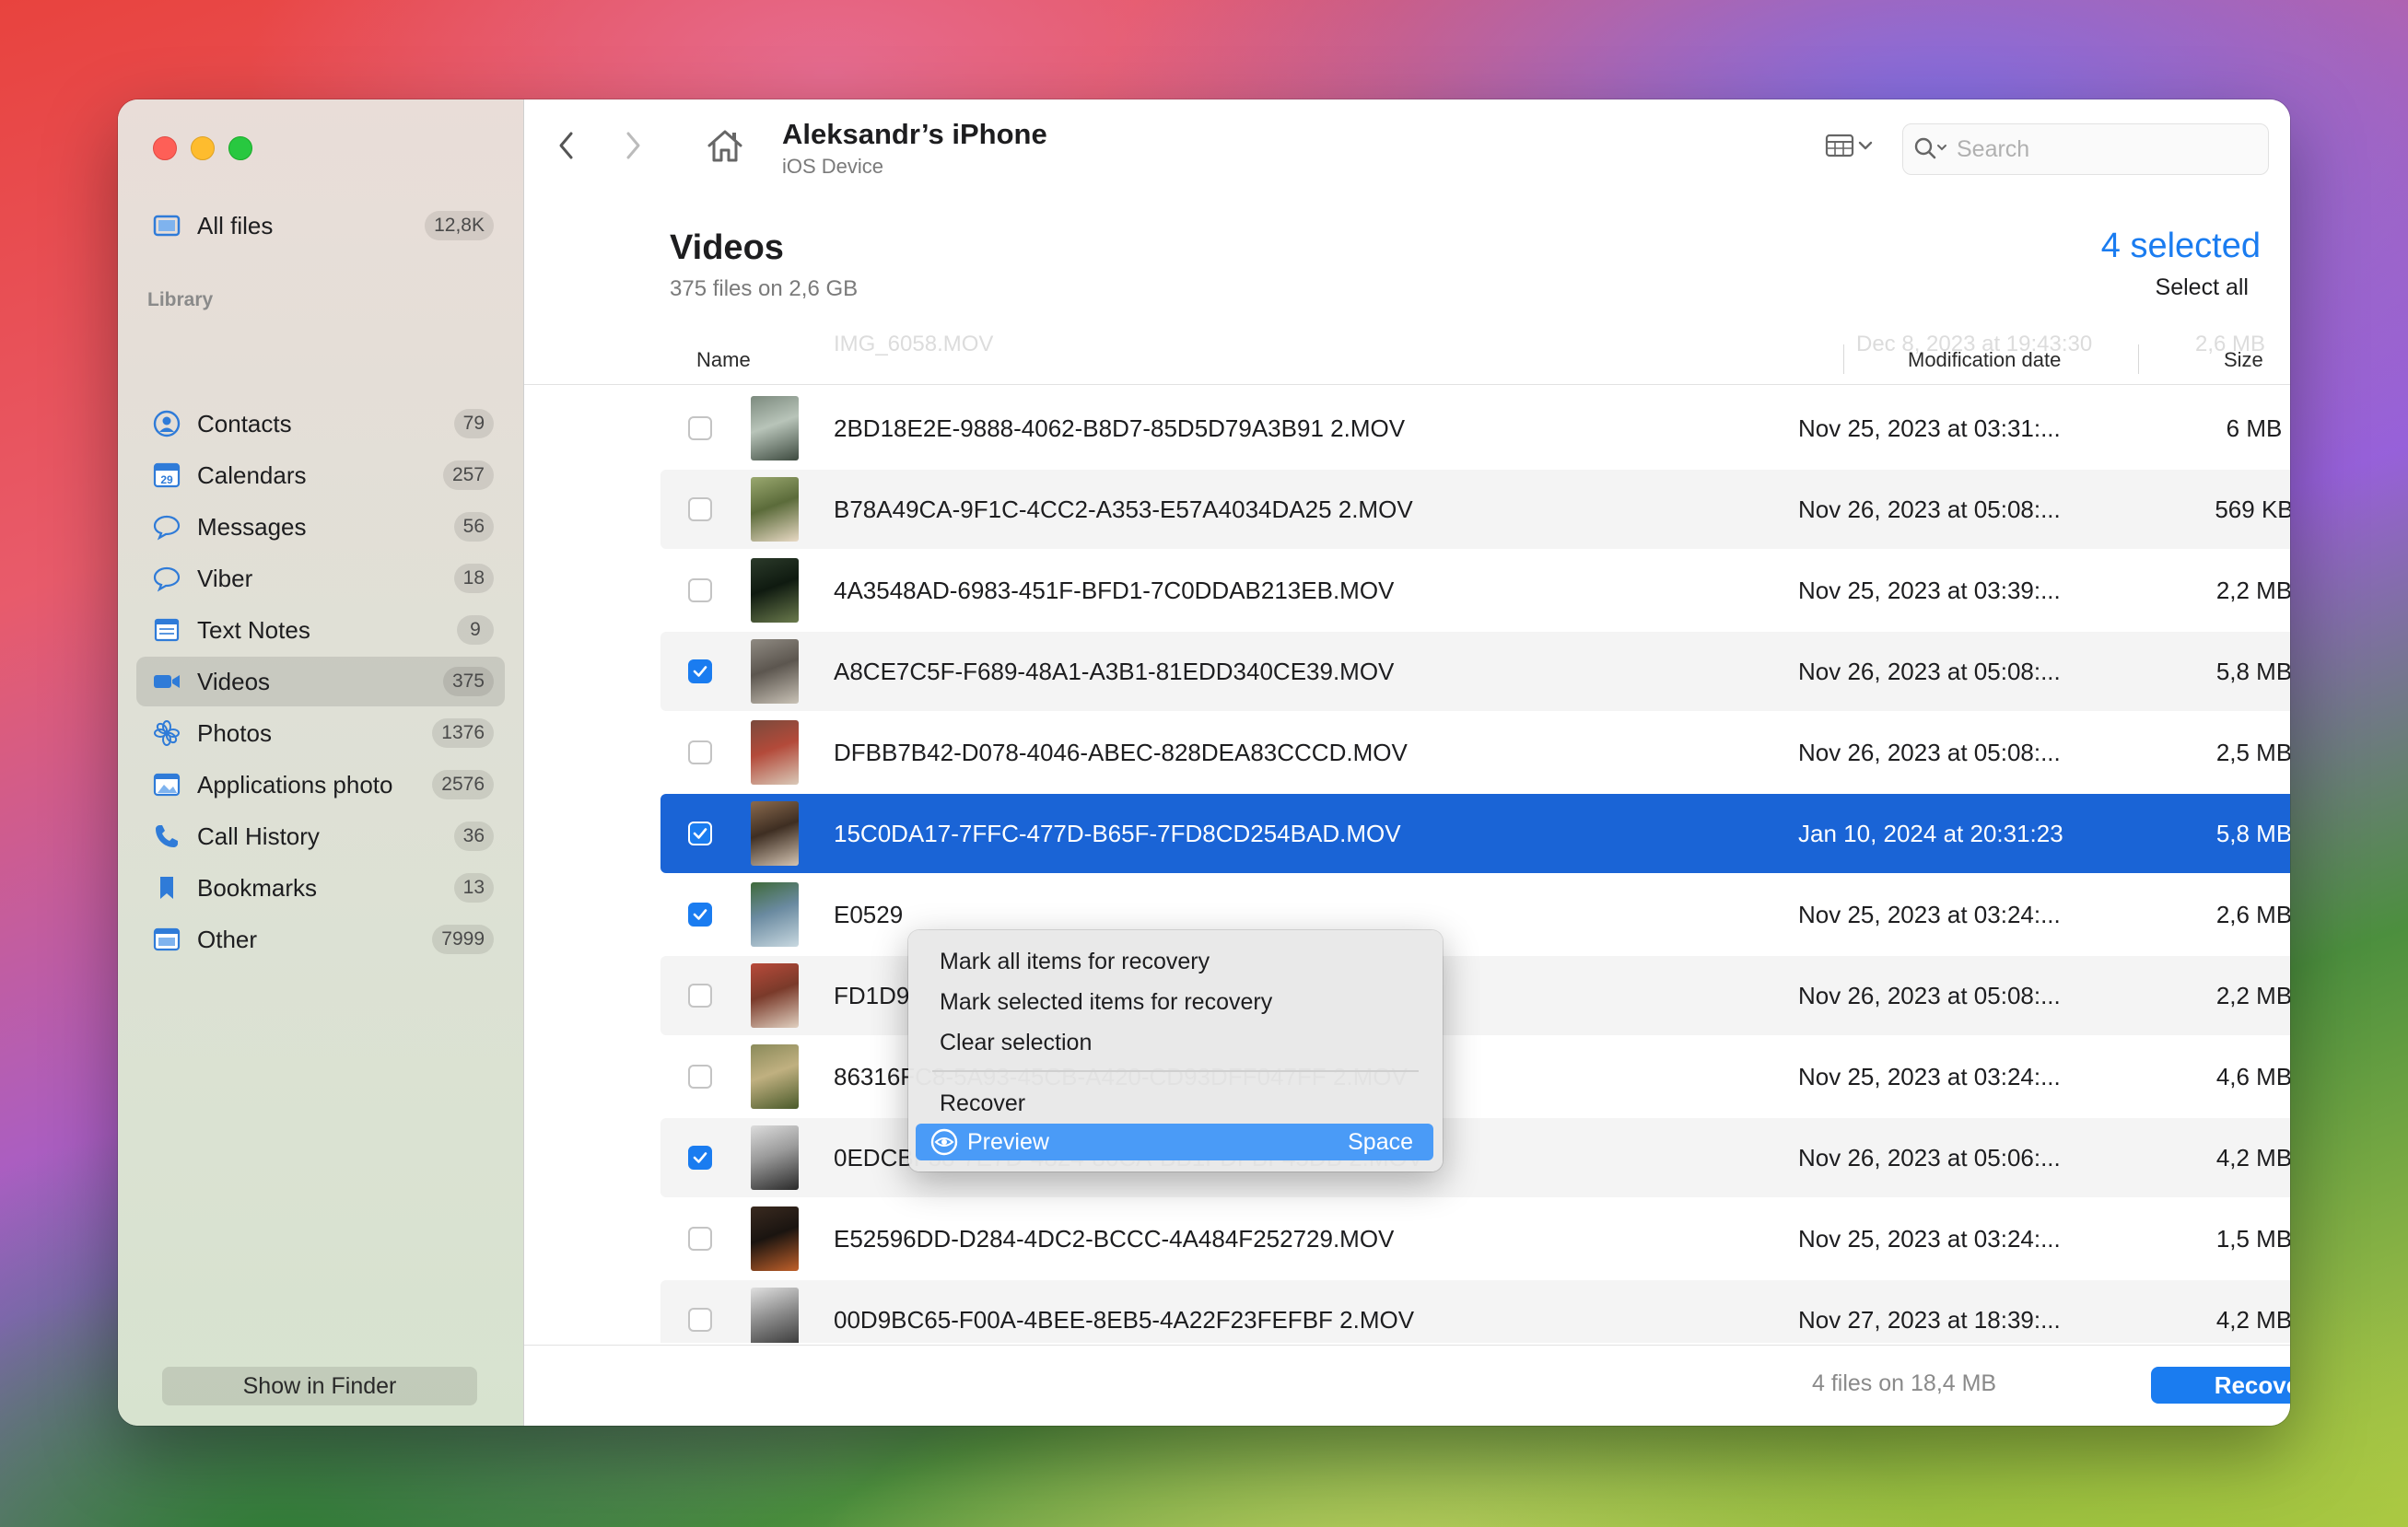  Describe the element at coordinates (166, 423) in the screenshot. I see `contacts-icon` at that location.